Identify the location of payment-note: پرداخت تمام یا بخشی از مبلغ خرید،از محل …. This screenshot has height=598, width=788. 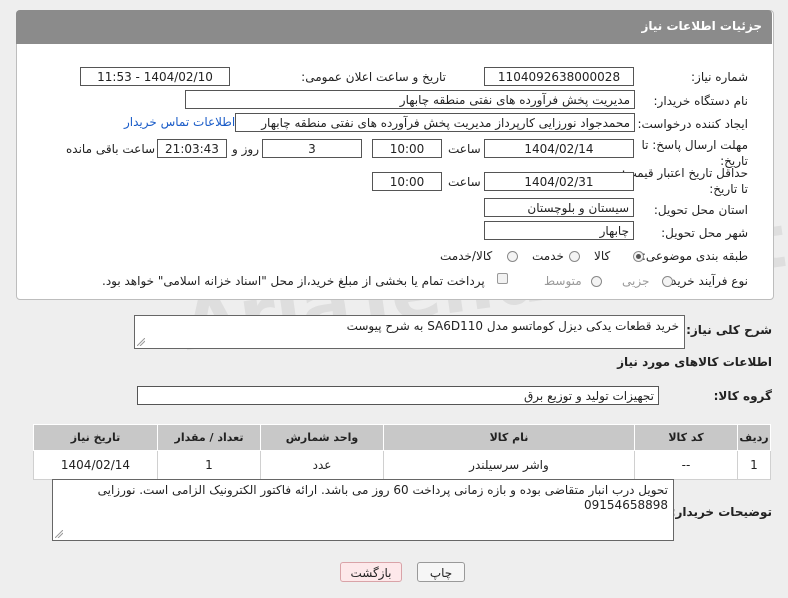
(293, 281).